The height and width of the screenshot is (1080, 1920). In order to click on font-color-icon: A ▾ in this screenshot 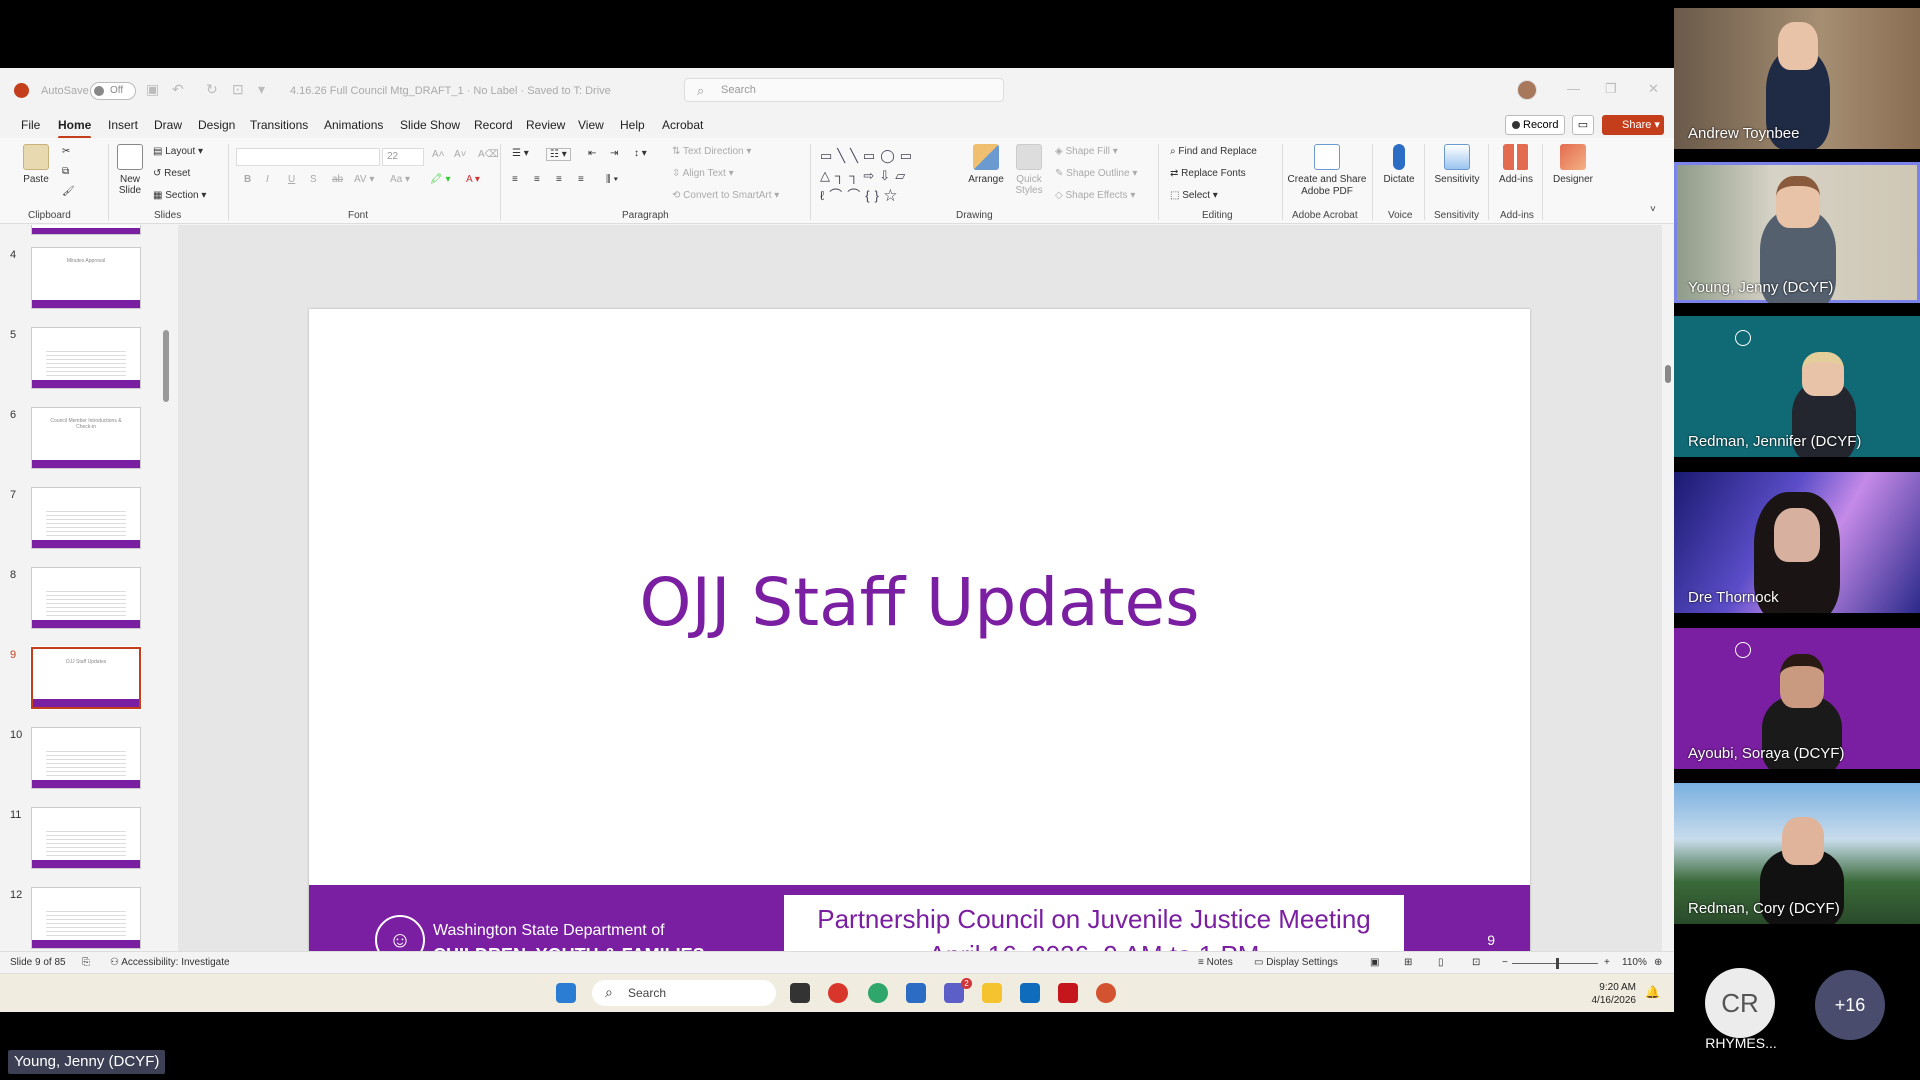, I will do `click(473, 179)`.